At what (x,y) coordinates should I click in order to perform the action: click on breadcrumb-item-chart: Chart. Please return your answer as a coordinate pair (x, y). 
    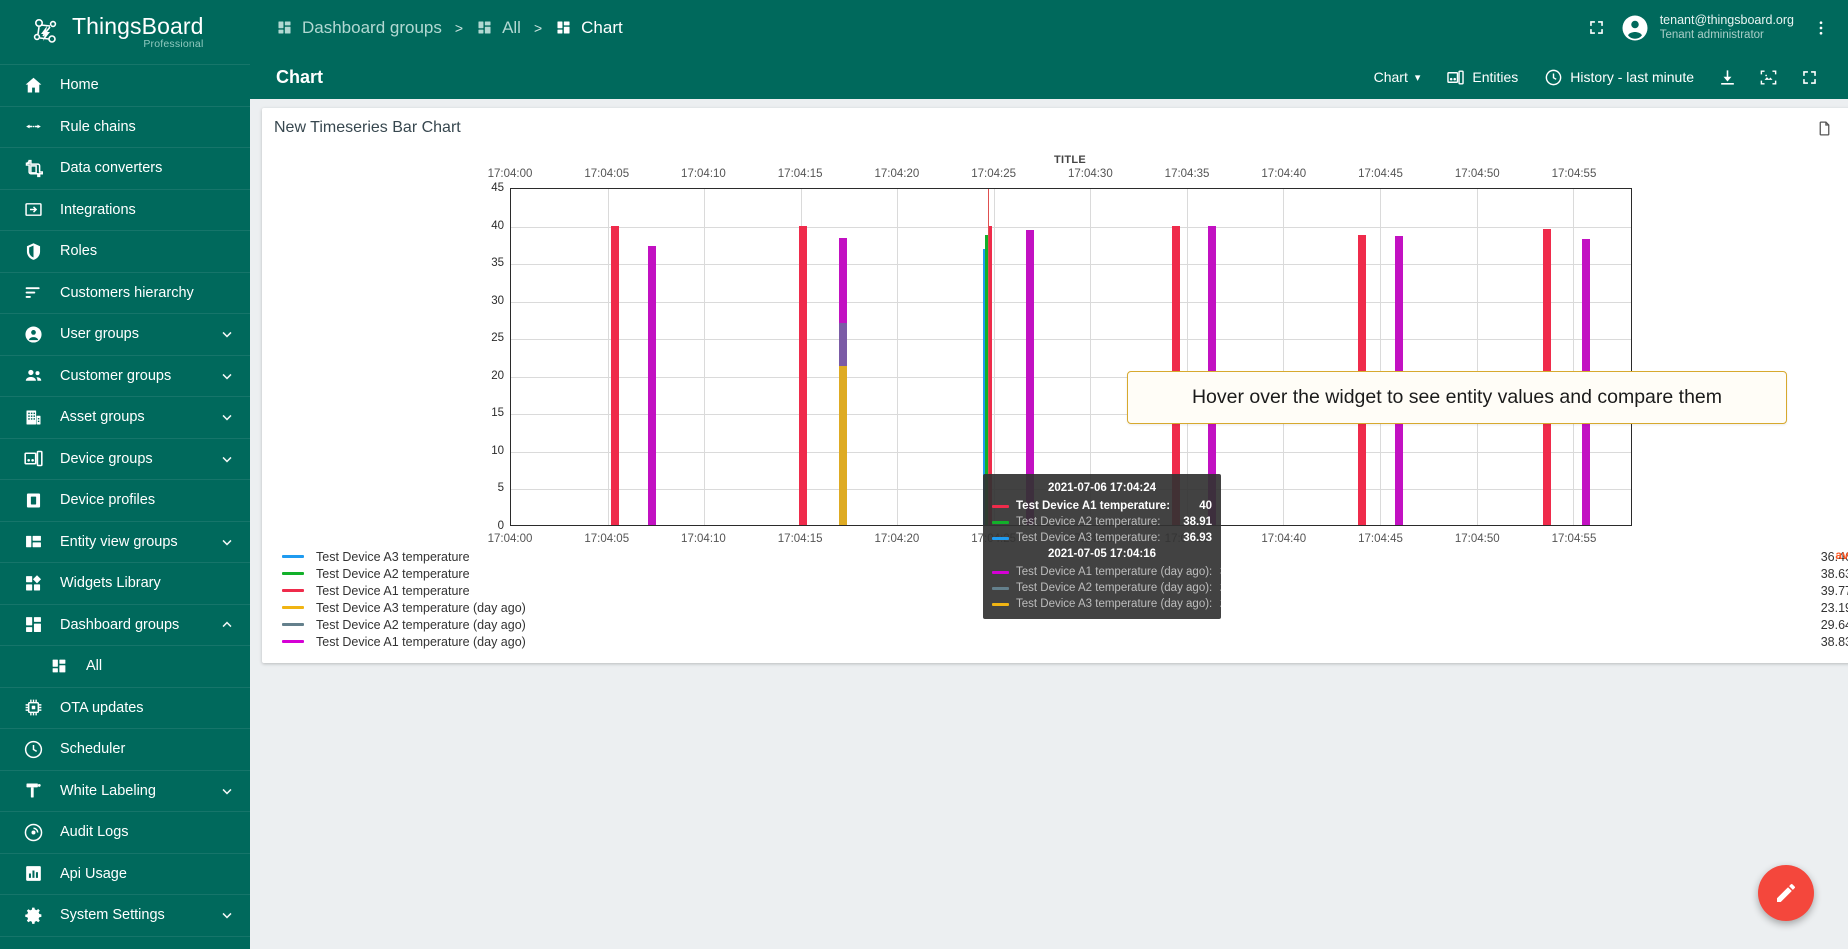
    Looking at the image, I should click on (589, 28).